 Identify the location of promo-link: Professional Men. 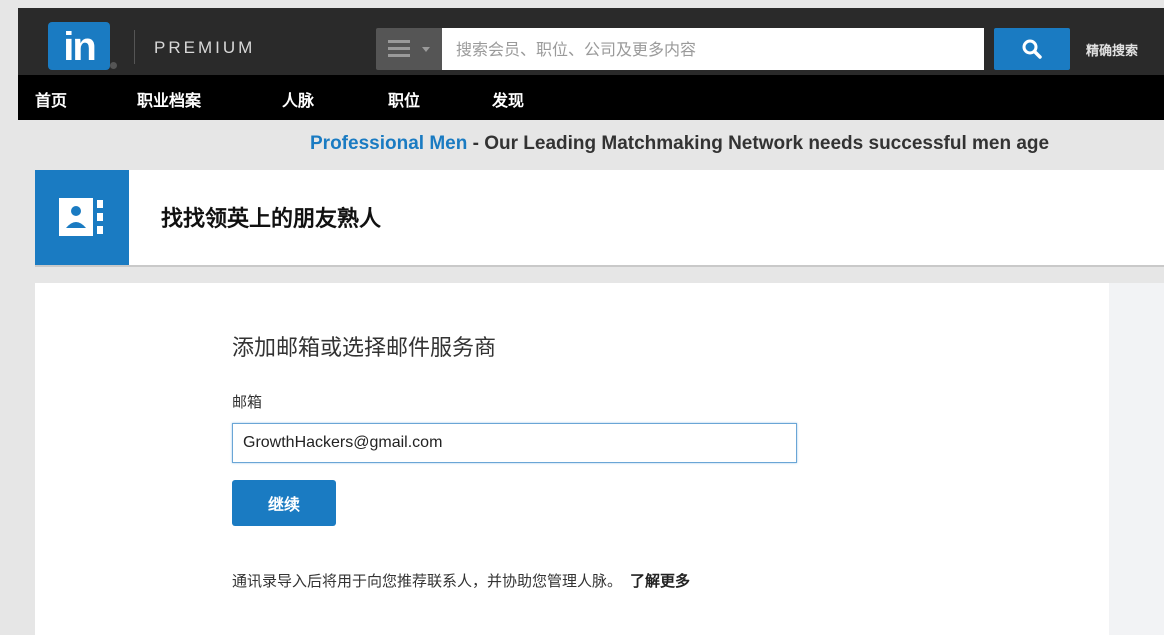
(388, 143).